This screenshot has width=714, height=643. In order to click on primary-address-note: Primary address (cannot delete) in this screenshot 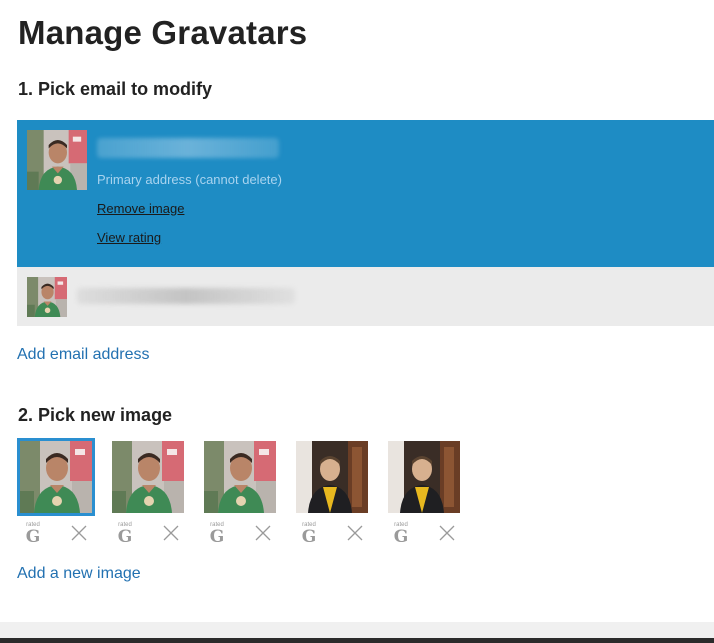, I will do `click(189, 179)`.